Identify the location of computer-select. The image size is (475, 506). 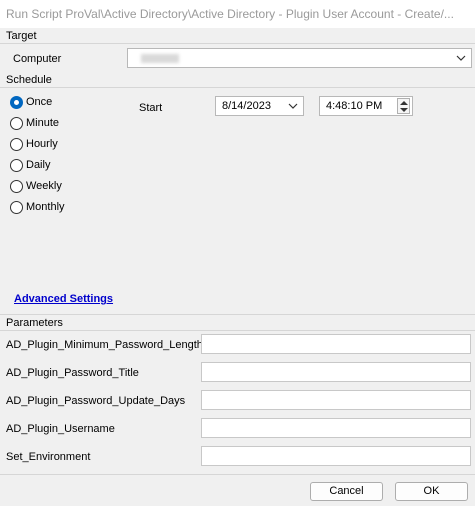
(299, 58).